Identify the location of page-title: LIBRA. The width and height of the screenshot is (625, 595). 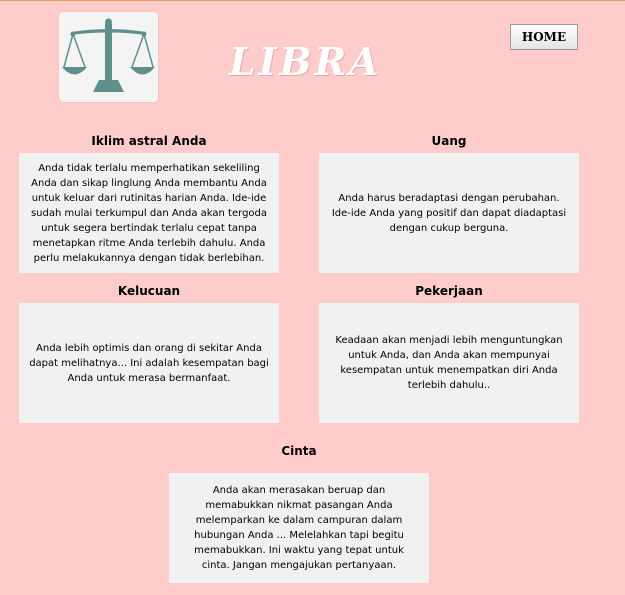
(305, 61).